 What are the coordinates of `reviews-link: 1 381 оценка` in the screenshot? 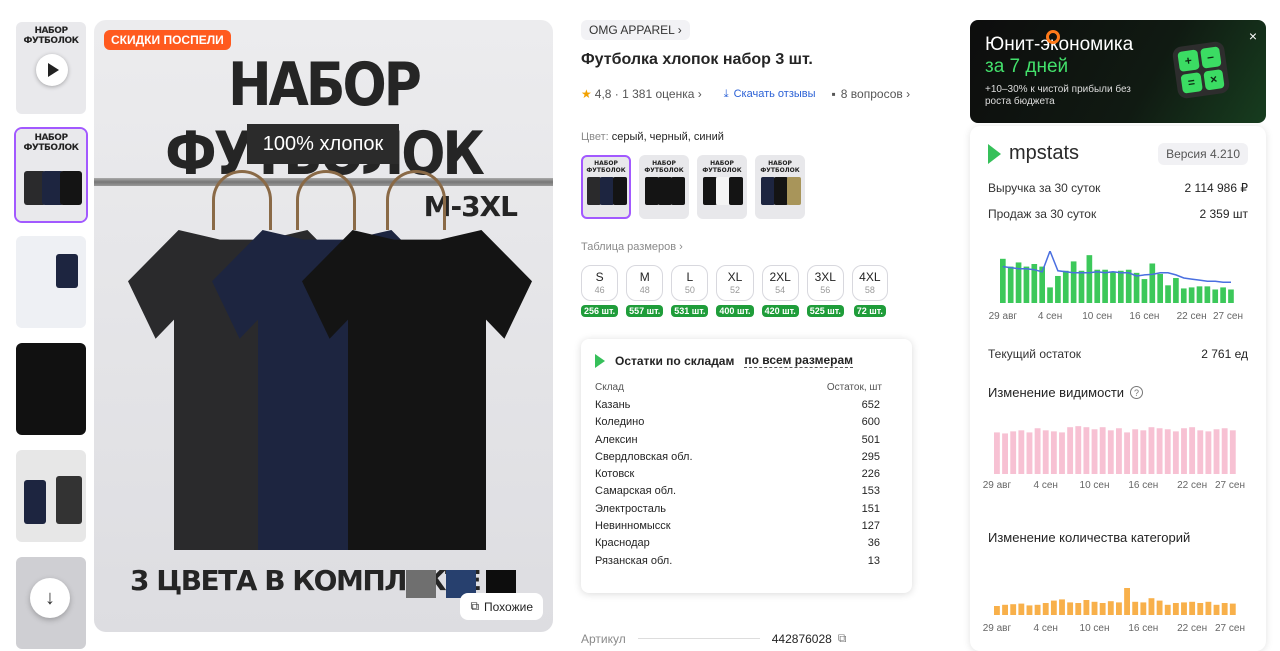 It's located at (658, 94).